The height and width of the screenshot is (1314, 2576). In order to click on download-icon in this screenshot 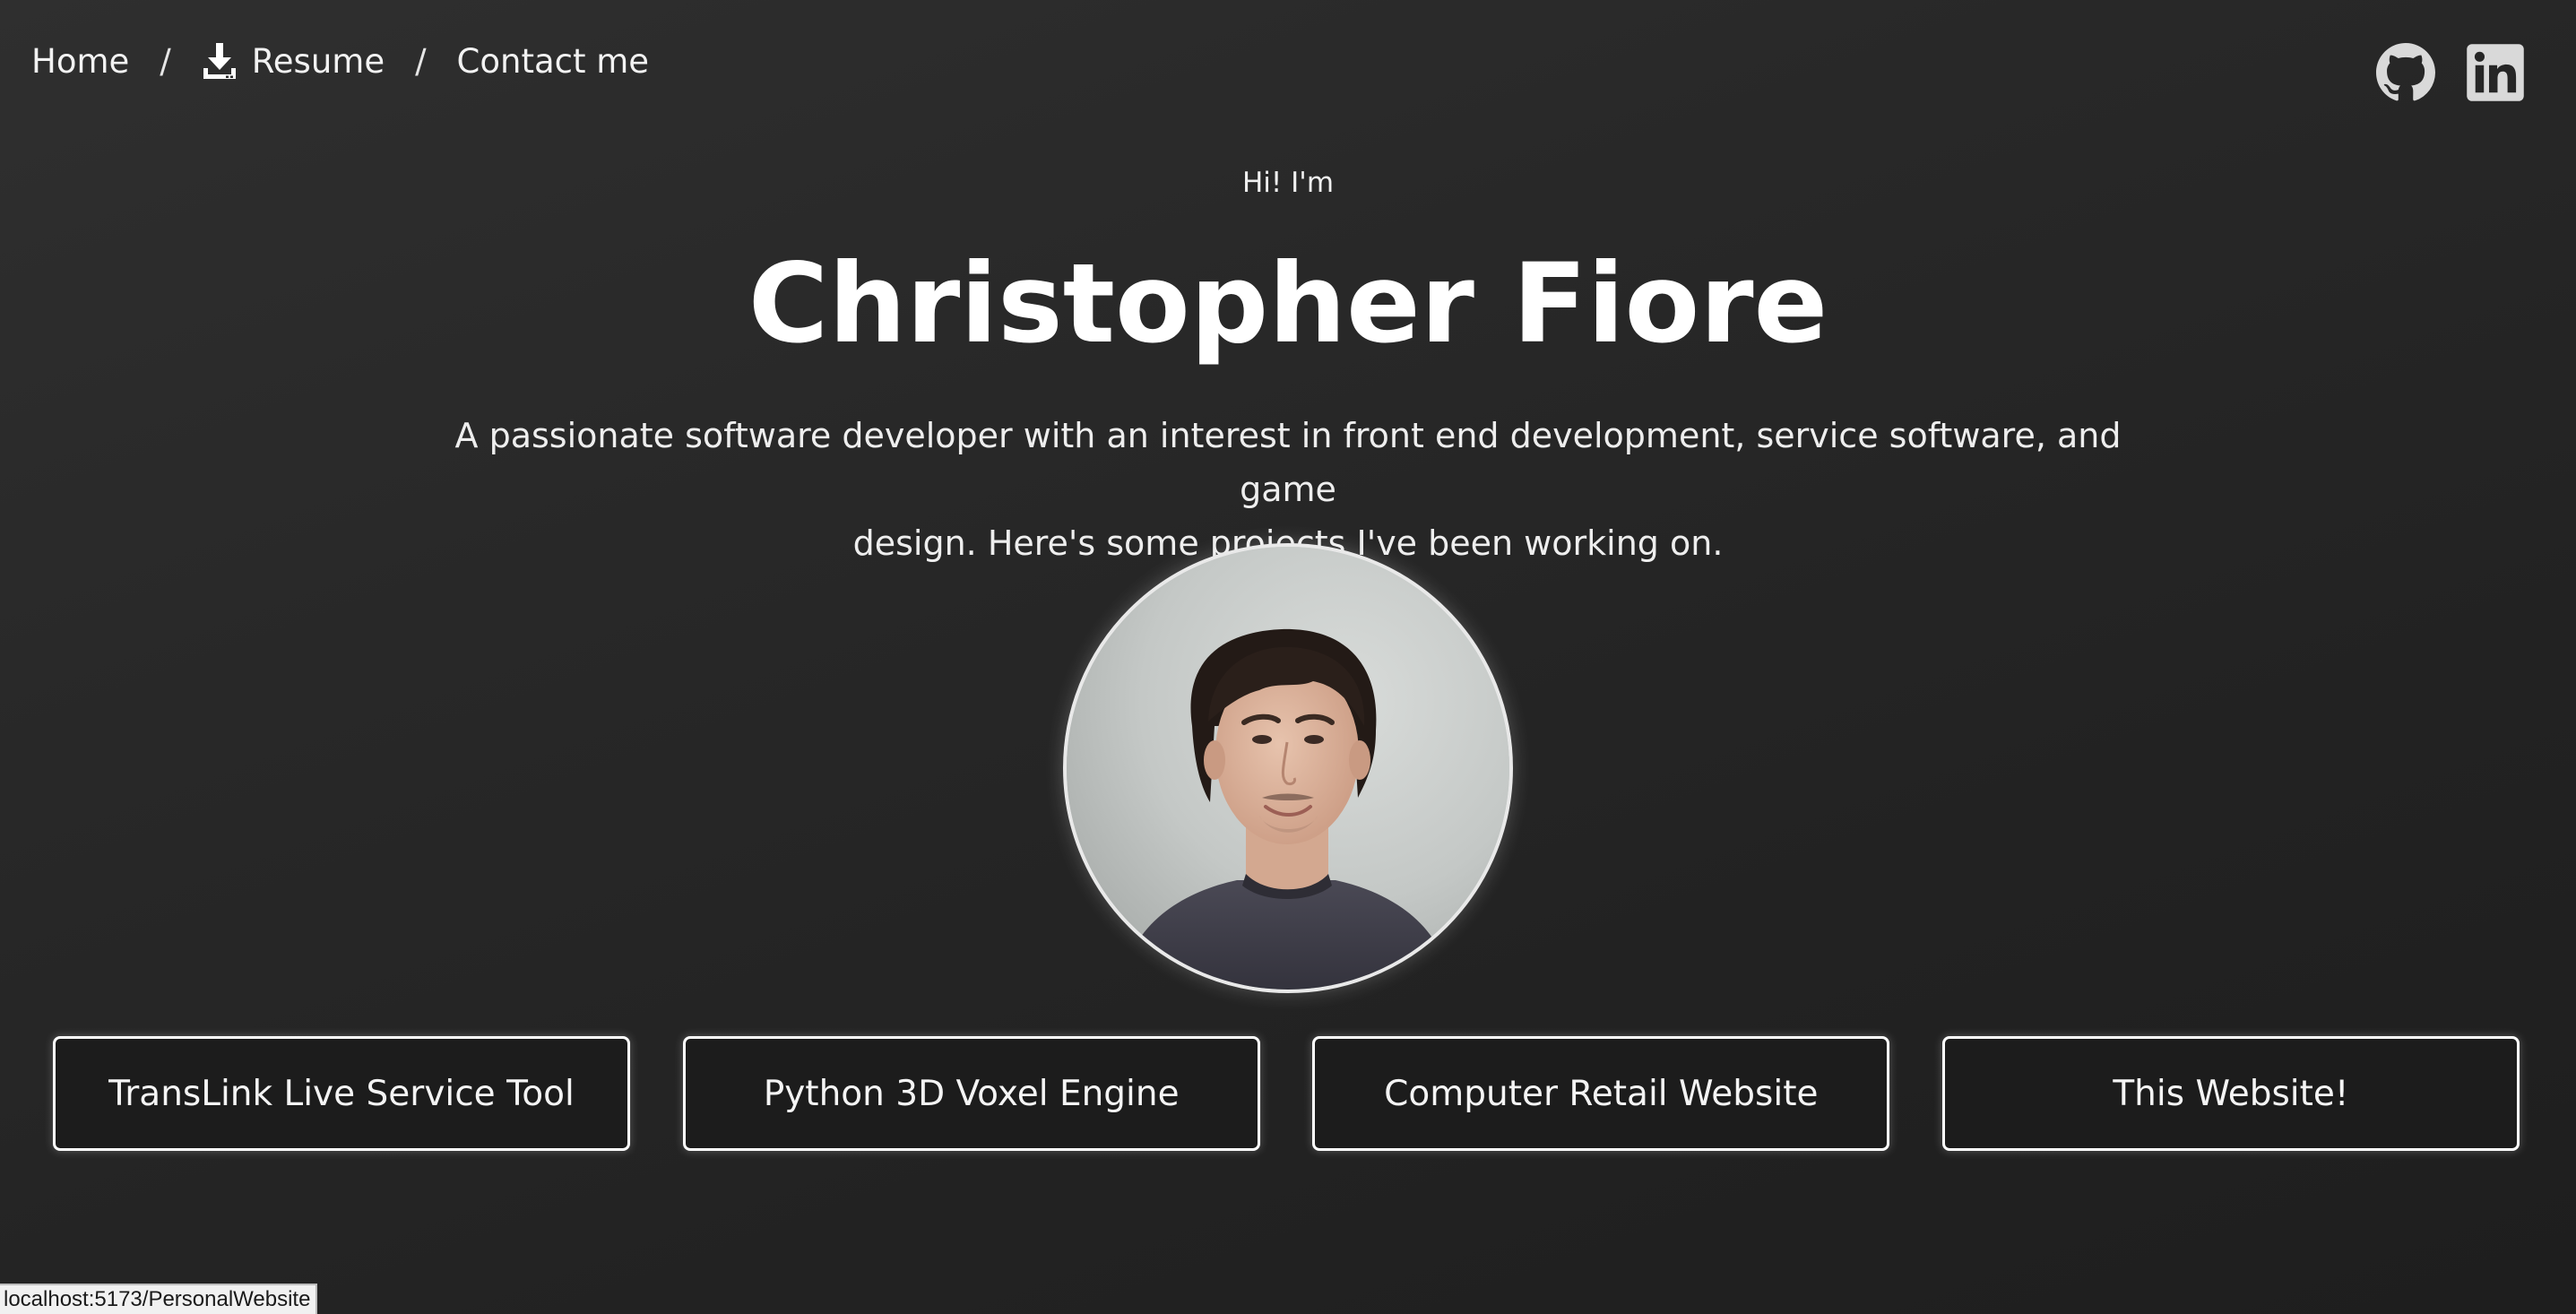, I will do `click(219, 61)`.